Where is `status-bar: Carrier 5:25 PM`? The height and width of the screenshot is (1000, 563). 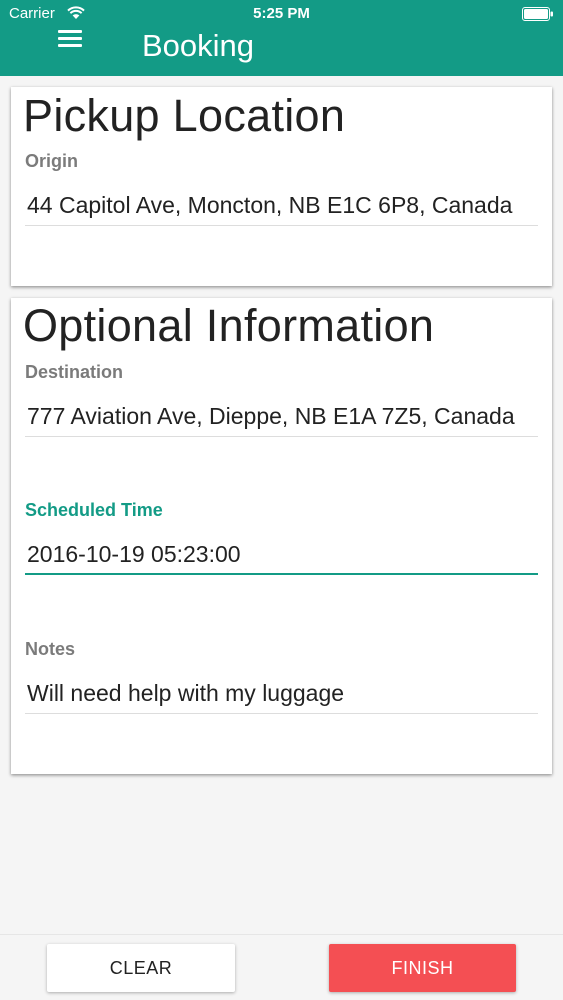 status-bar: Carrier 5:25 PM is located at coordinates (281, 14).